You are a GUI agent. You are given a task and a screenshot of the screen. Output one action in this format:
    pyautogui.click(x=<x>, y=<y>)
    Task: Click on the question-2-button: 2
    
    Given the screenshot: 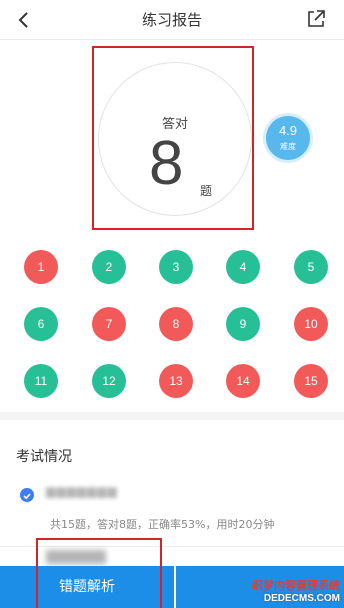 What is the action you would take?
    pyautogui.click(x=109, y=267)
    